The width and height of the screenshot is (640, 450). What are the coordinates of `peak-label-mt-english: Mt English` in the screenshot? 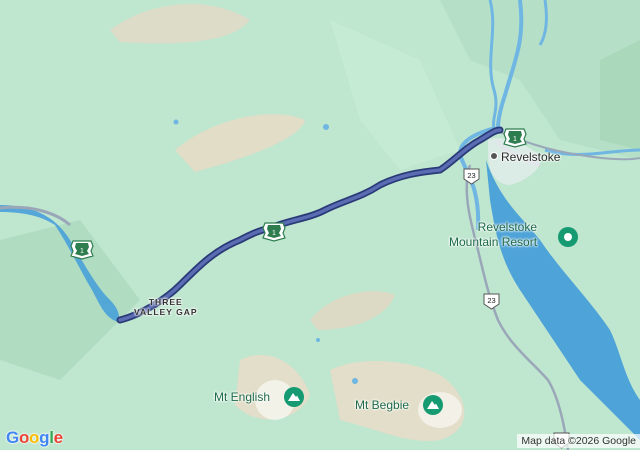 It's located at (242, 397).